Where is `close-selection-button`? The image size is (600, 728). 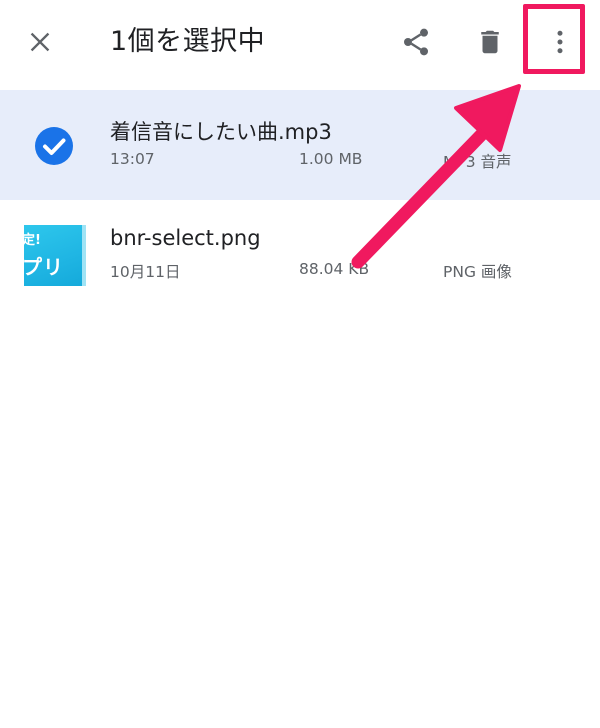
close-selection-button is located at coordinates (40, 42).